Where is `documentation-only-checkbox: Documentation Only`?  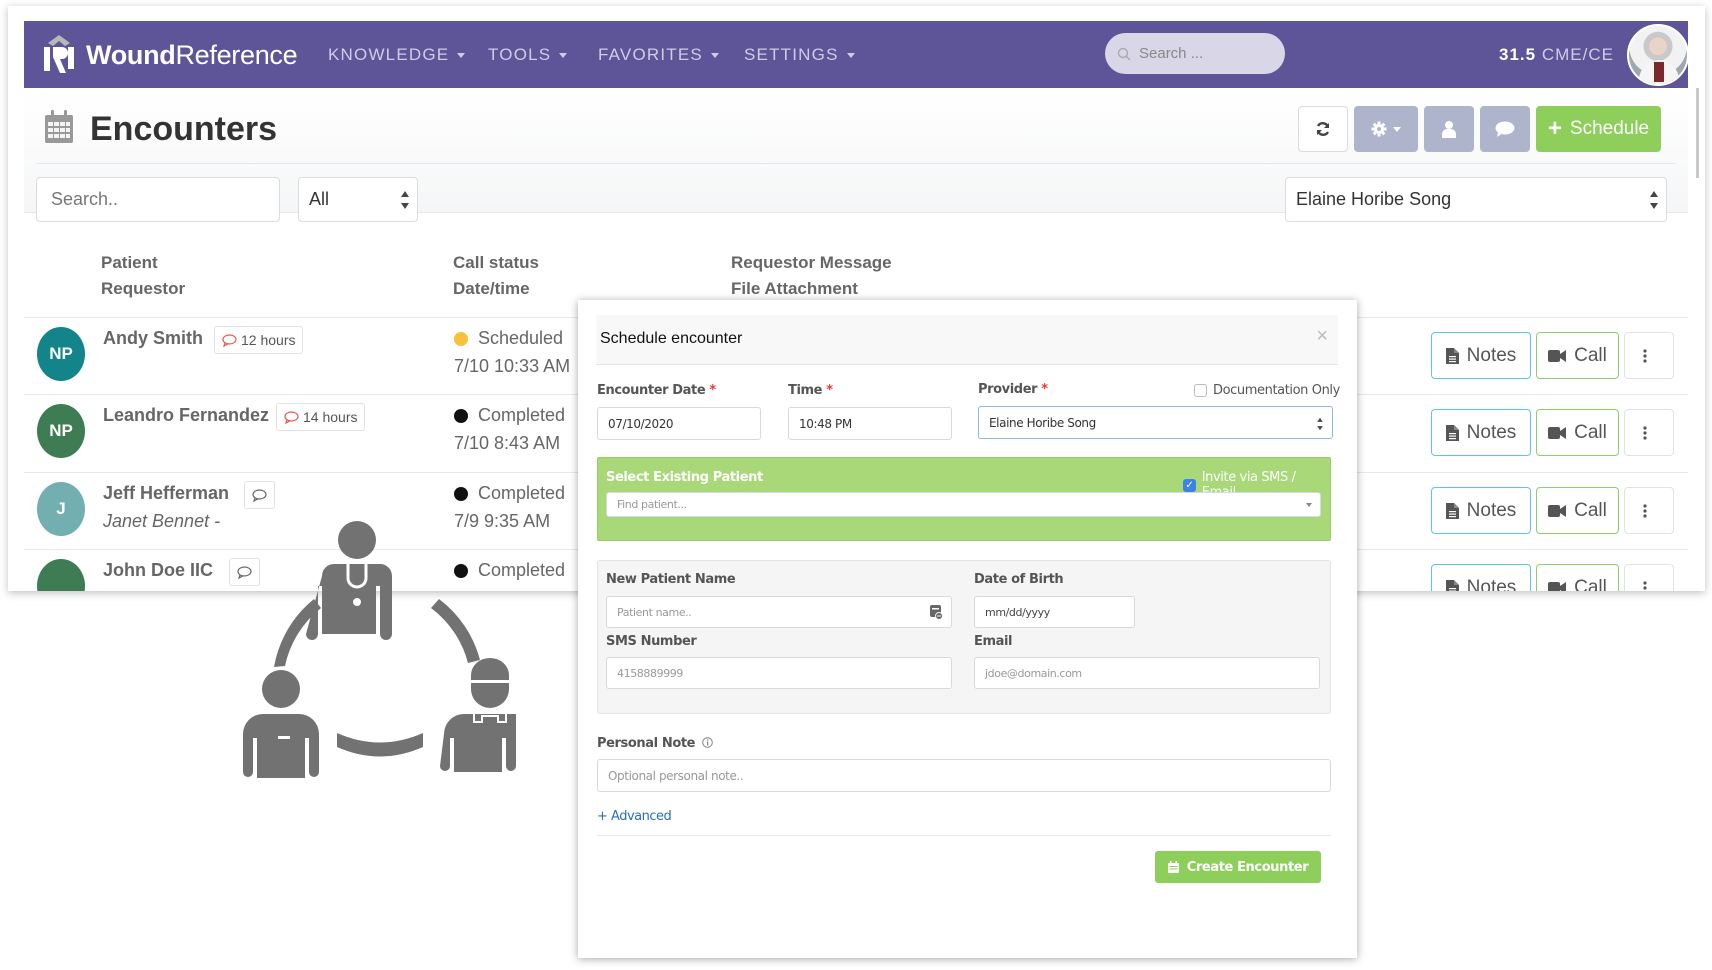 documentation-only-checkbox: Documentation Only is located at coordinates (1267, 390).